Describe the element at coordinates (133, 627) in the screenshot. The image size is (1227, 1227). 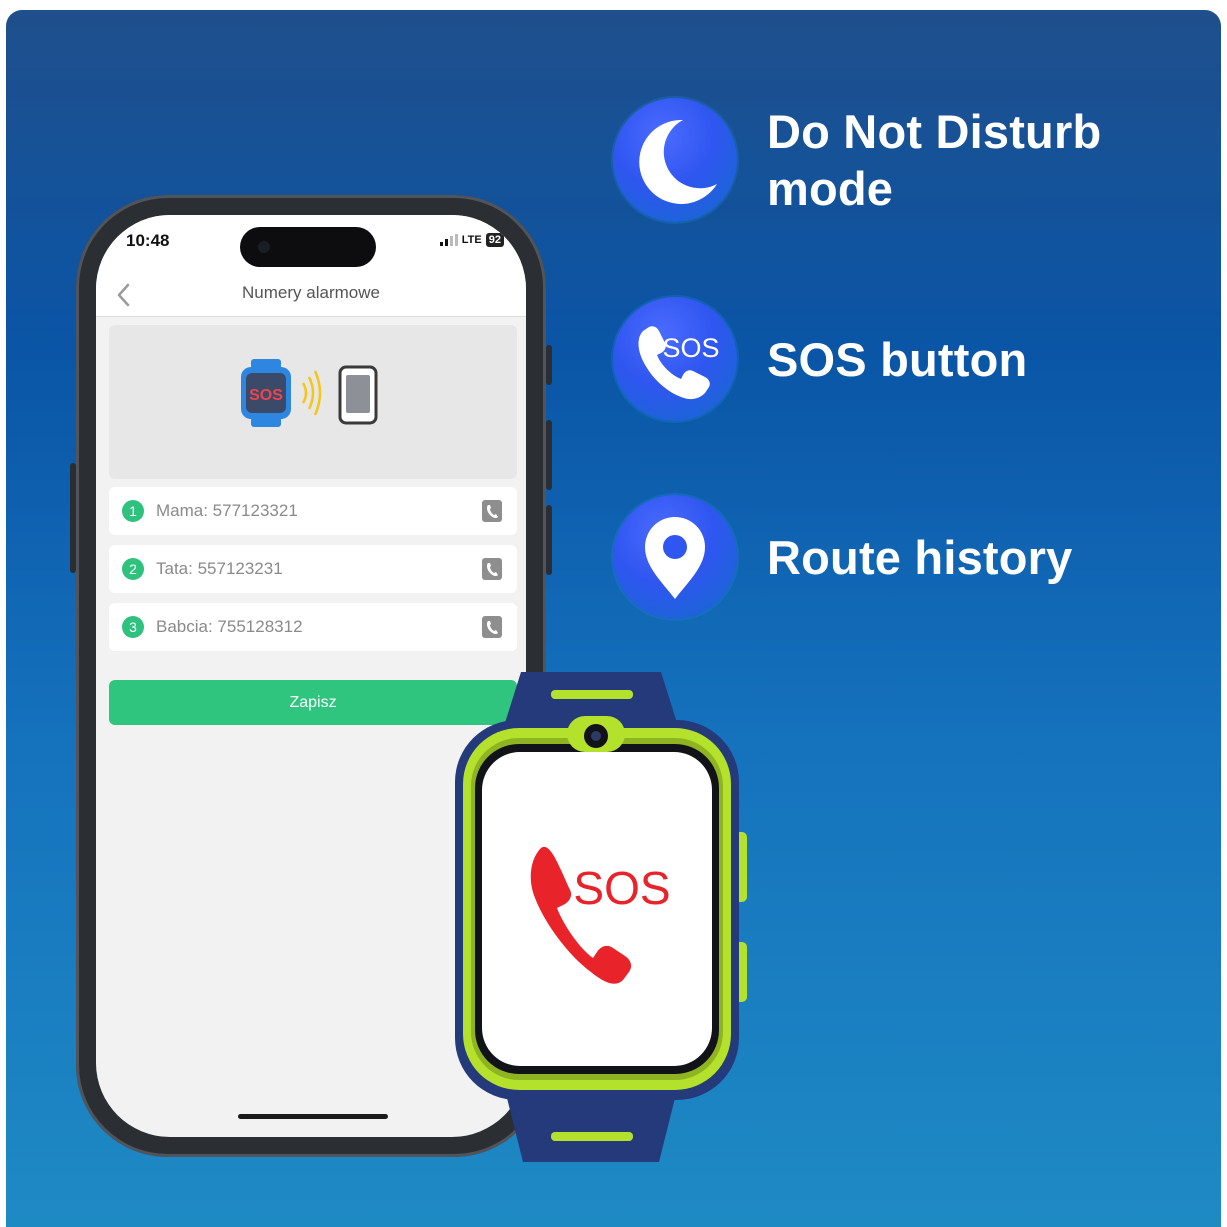
I see `contact-number-badge: 3` at that location.